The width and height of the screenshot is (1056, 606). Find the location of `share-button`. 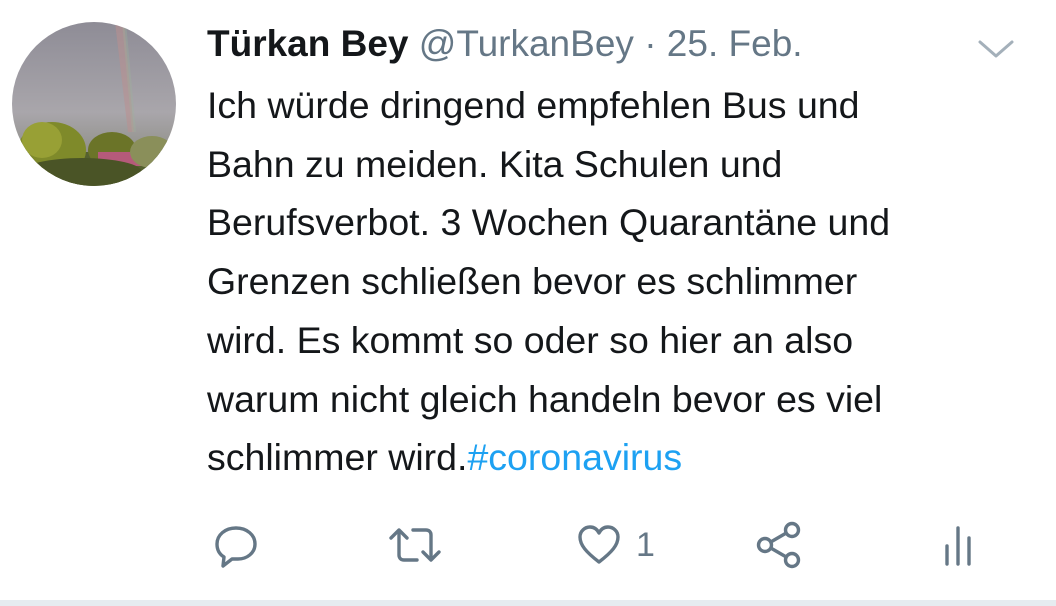

share-button is located at coordinates (779, 545).